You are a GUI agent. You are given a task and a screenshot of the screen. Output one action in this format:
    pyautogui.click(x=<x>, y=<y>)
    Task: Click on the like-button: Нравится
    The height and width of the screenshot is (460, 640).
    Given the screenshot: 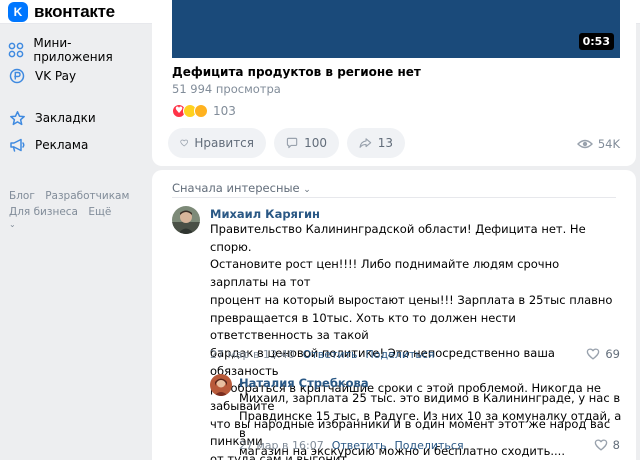 What is the action you would take?
    pyautogui.click(x=217, y=143)
    